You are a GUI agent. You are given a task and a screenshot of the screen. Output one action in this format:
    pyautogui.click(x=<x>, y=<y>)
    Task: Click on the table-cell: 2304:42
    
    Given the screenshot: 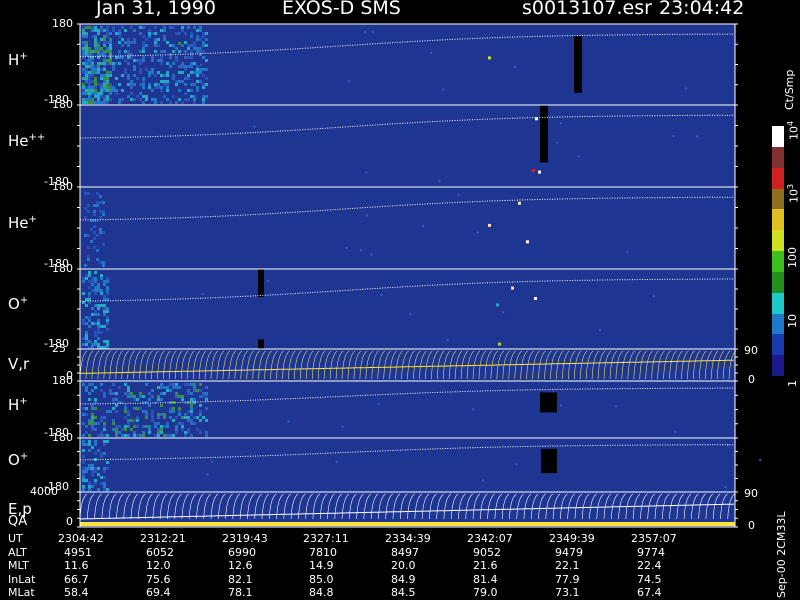 What is the action you would take?
    pyautogui.click(x=81, y=538)
    